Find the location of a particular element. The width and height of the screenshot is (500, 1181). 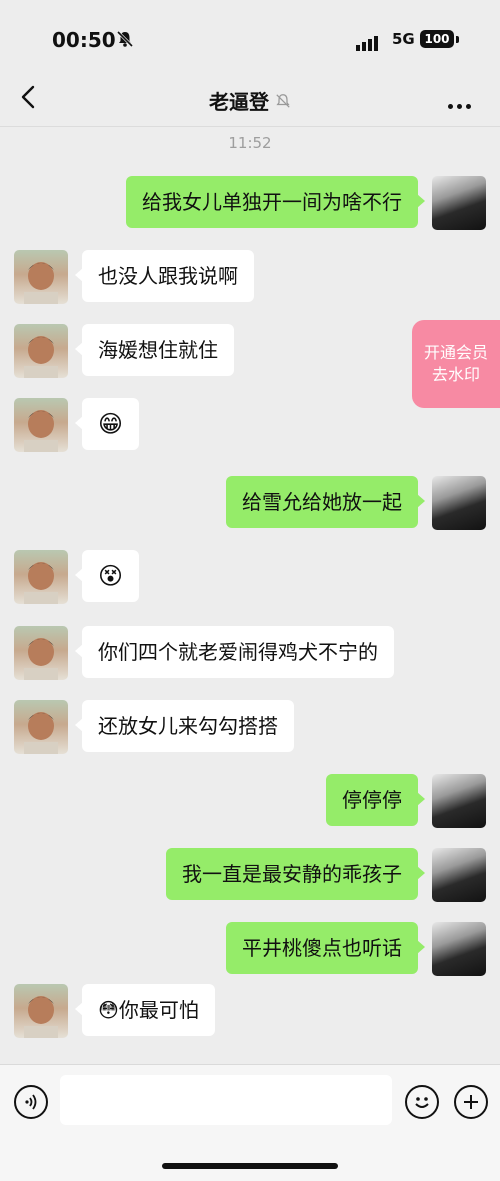

message-bubble: 还放女儿来勾勾搭搭 is located at coordinates (184, 726).